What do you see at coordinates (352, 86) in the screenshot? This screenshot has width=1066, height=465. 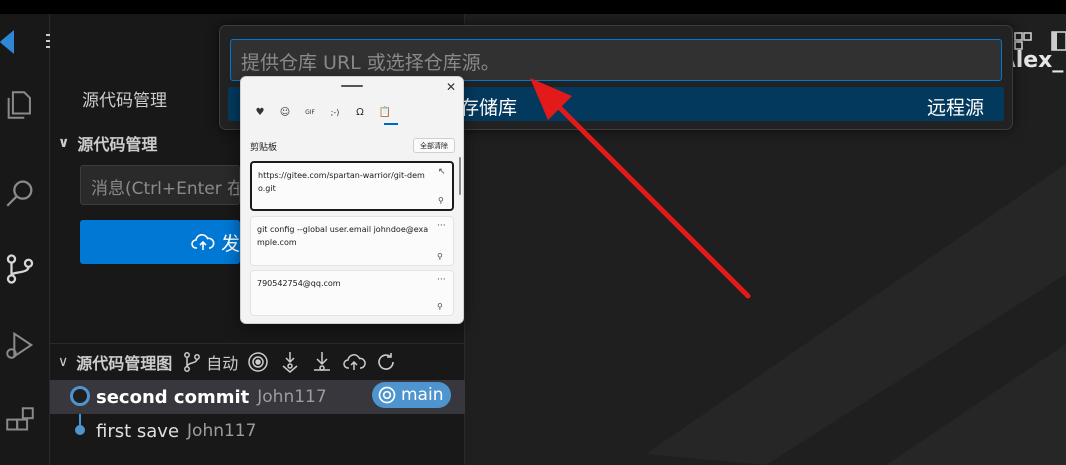 I see `drag-handle` at bounding box center [352, 86].